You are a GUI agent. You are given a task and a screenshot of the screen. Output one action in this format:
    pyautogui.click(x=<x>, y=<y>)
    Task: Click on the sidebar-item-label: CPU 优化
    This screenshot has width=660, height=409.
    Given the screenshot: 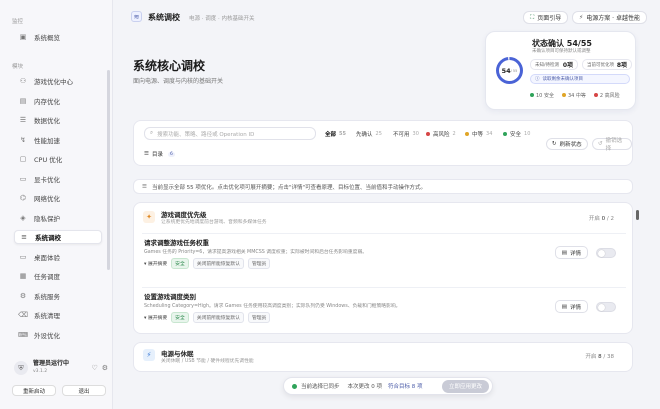 What is the action you would take?
    pyautogui.click(x=48, y=160)
    